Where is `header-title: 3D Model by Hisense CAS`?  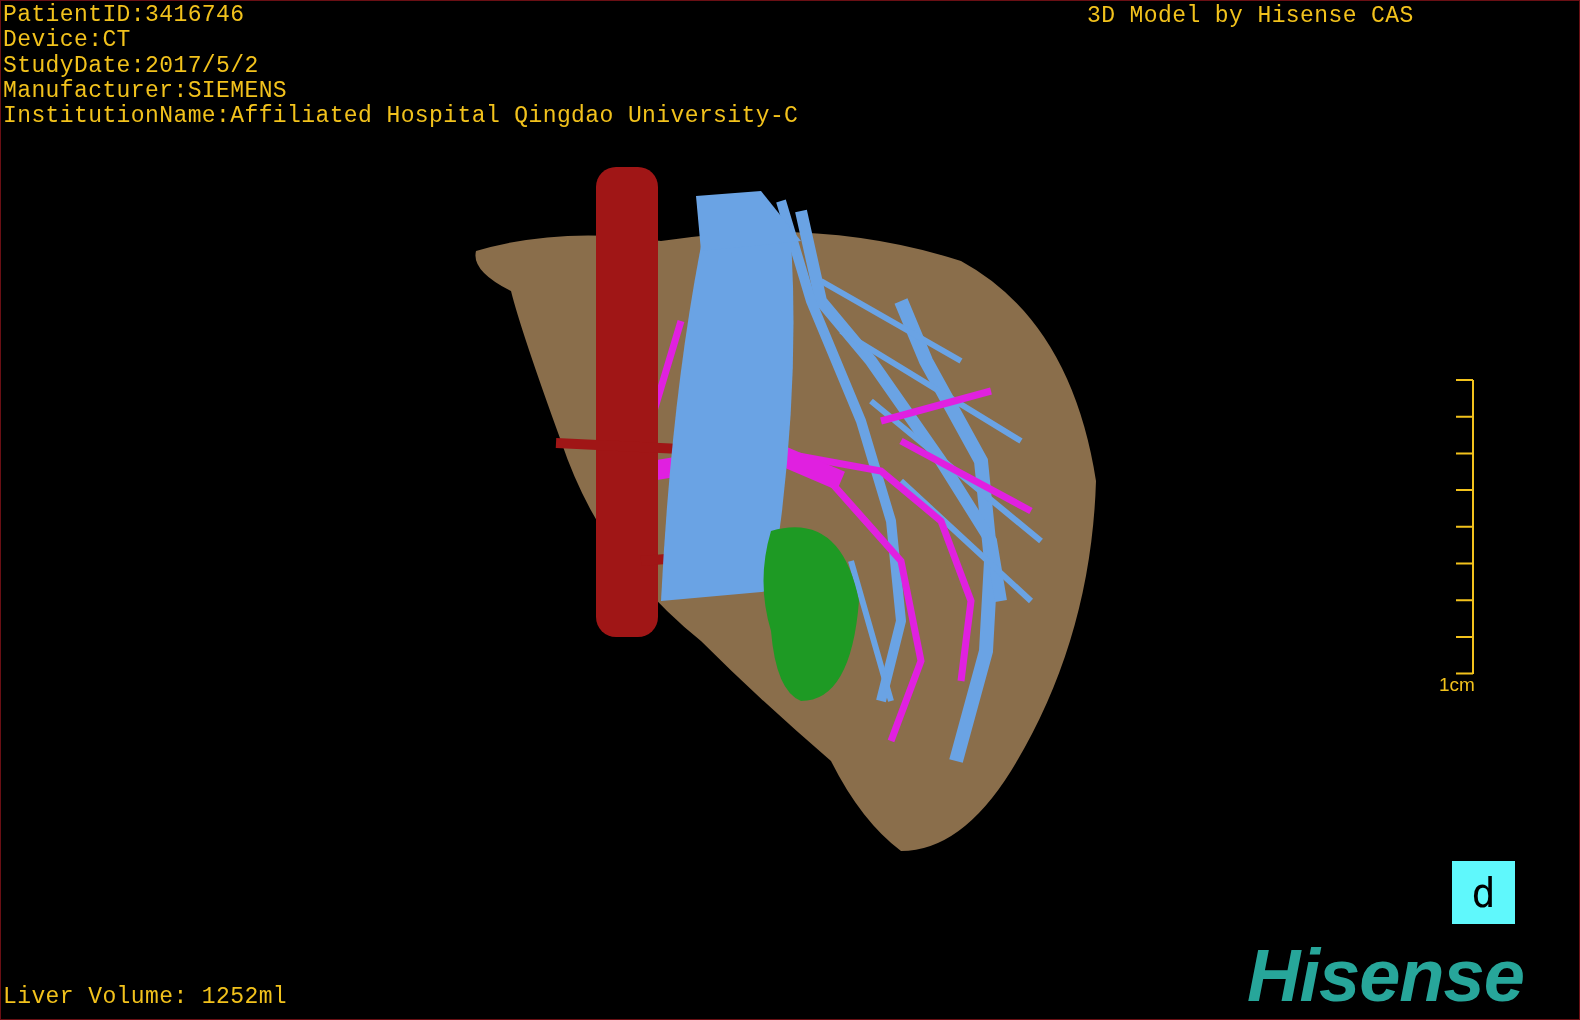 header-title: 3D Model by Hisense CAS is located at coordinates (1250, 16).